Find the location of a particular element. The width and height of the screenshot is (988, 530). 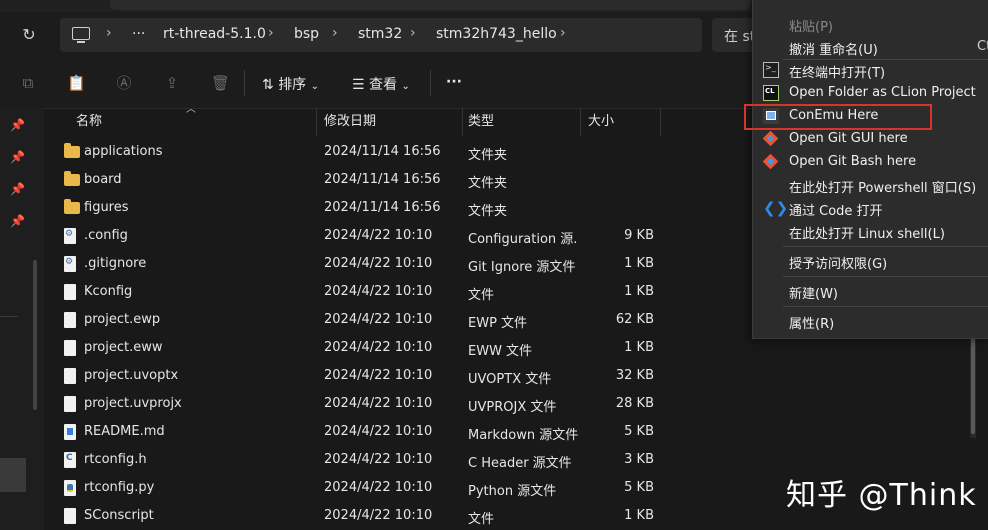

markdown-file-icon is located at coordinates (70, 432).